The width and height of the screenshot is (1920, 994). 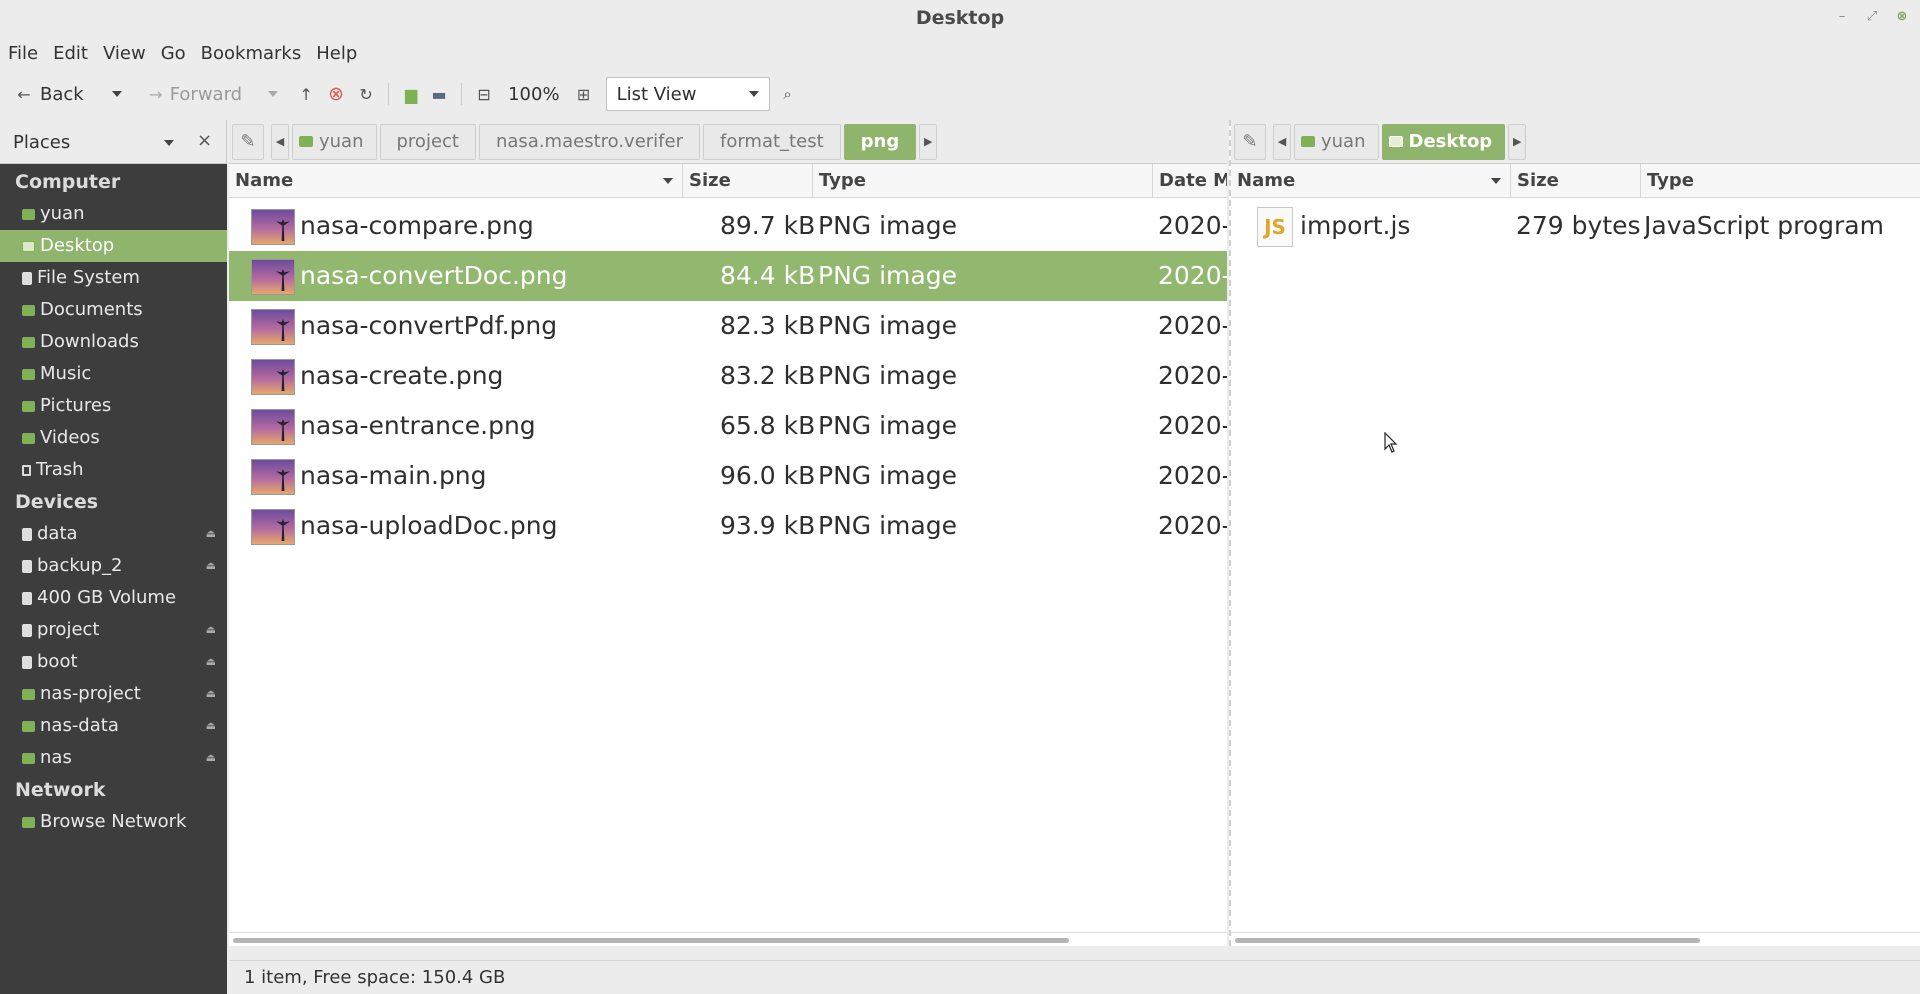 What do you see at coordinates (533, 94) in the screenshot?
I see `zoom-level: 100%` at bounding box center [533, 94].